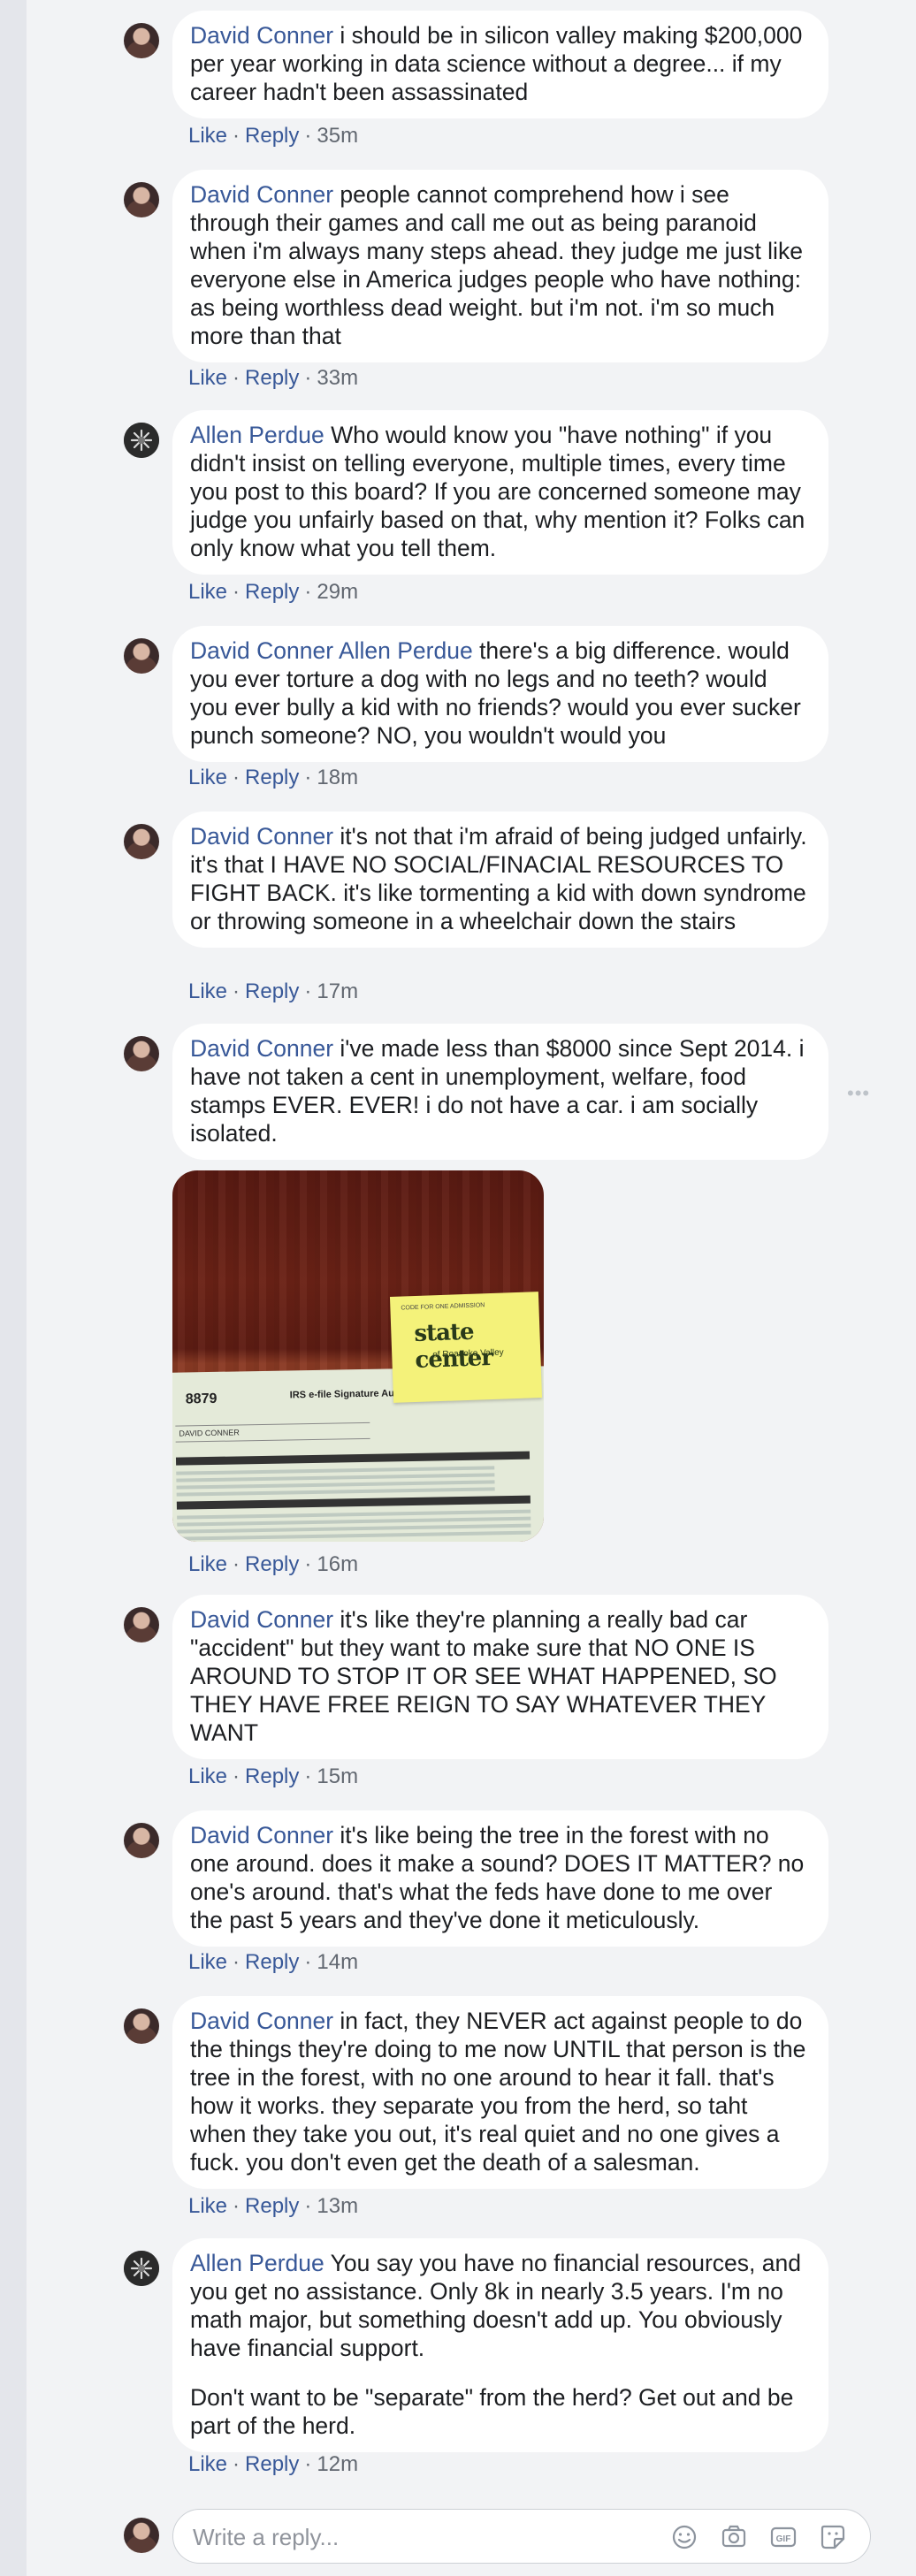 The width and height of the screenshot is (916, 2576). I want to click on taxpayer-name: DAVID CONNER, so click(210, 1433).